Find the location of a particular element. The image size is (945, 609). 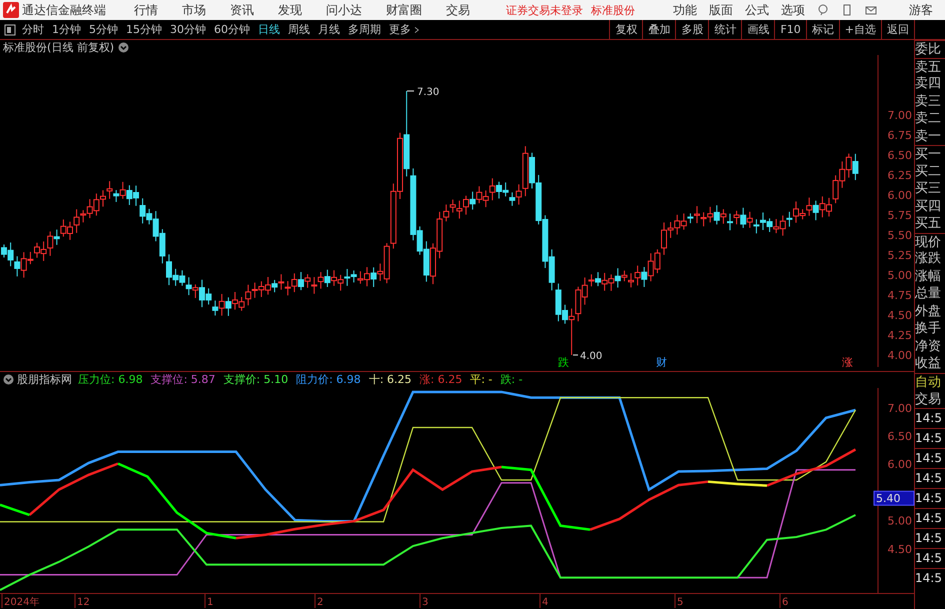

menu-item: 版面 is located at coordinates (721, 10).